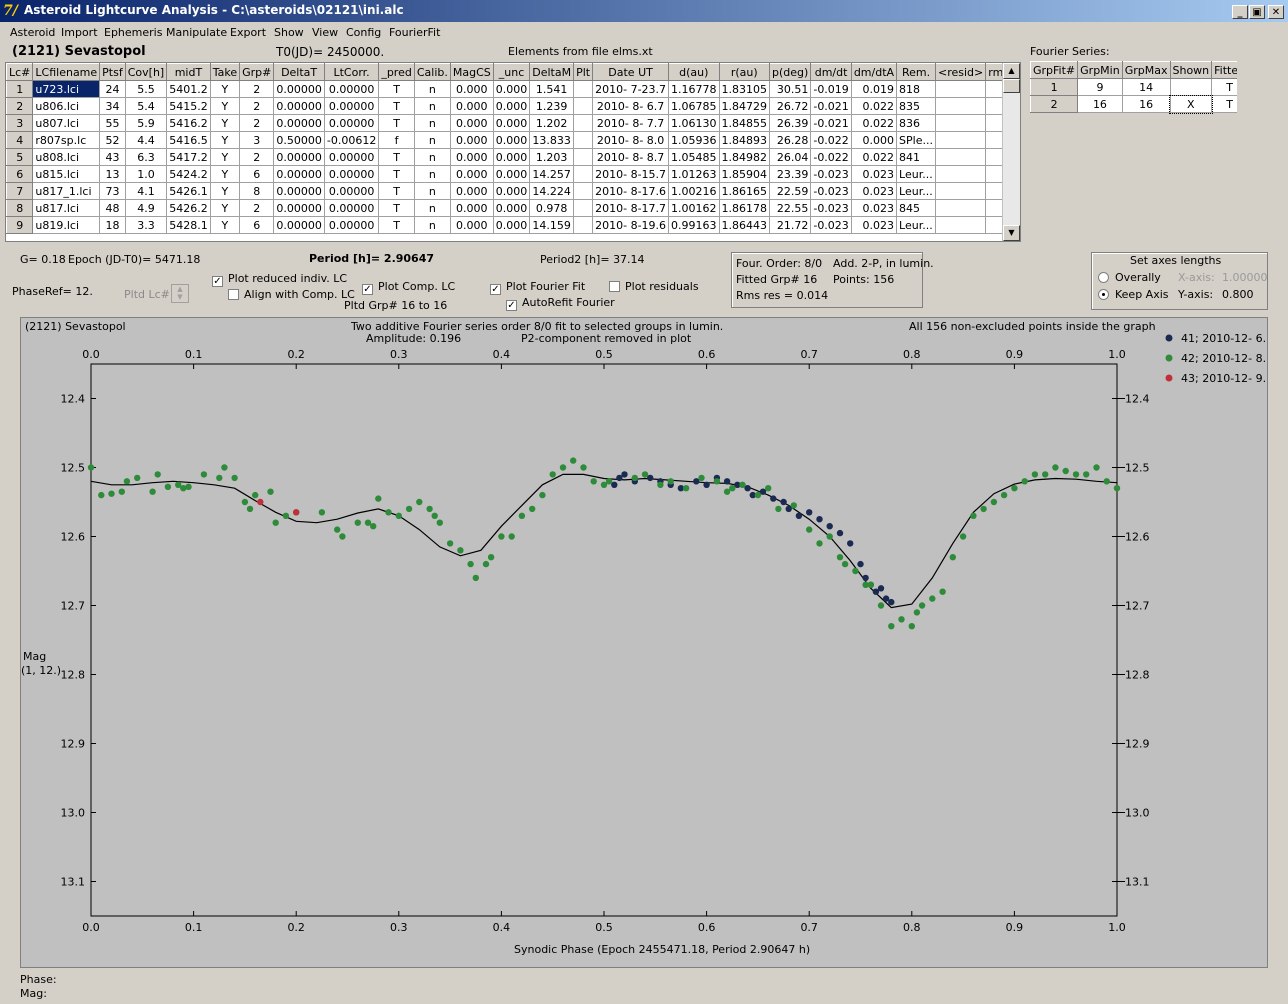 This screenshot has height=1004, width=1288. Describe the element at coordinates (1054, 70) in the screenshot. I see `column-header: GrpFit#` at that location.